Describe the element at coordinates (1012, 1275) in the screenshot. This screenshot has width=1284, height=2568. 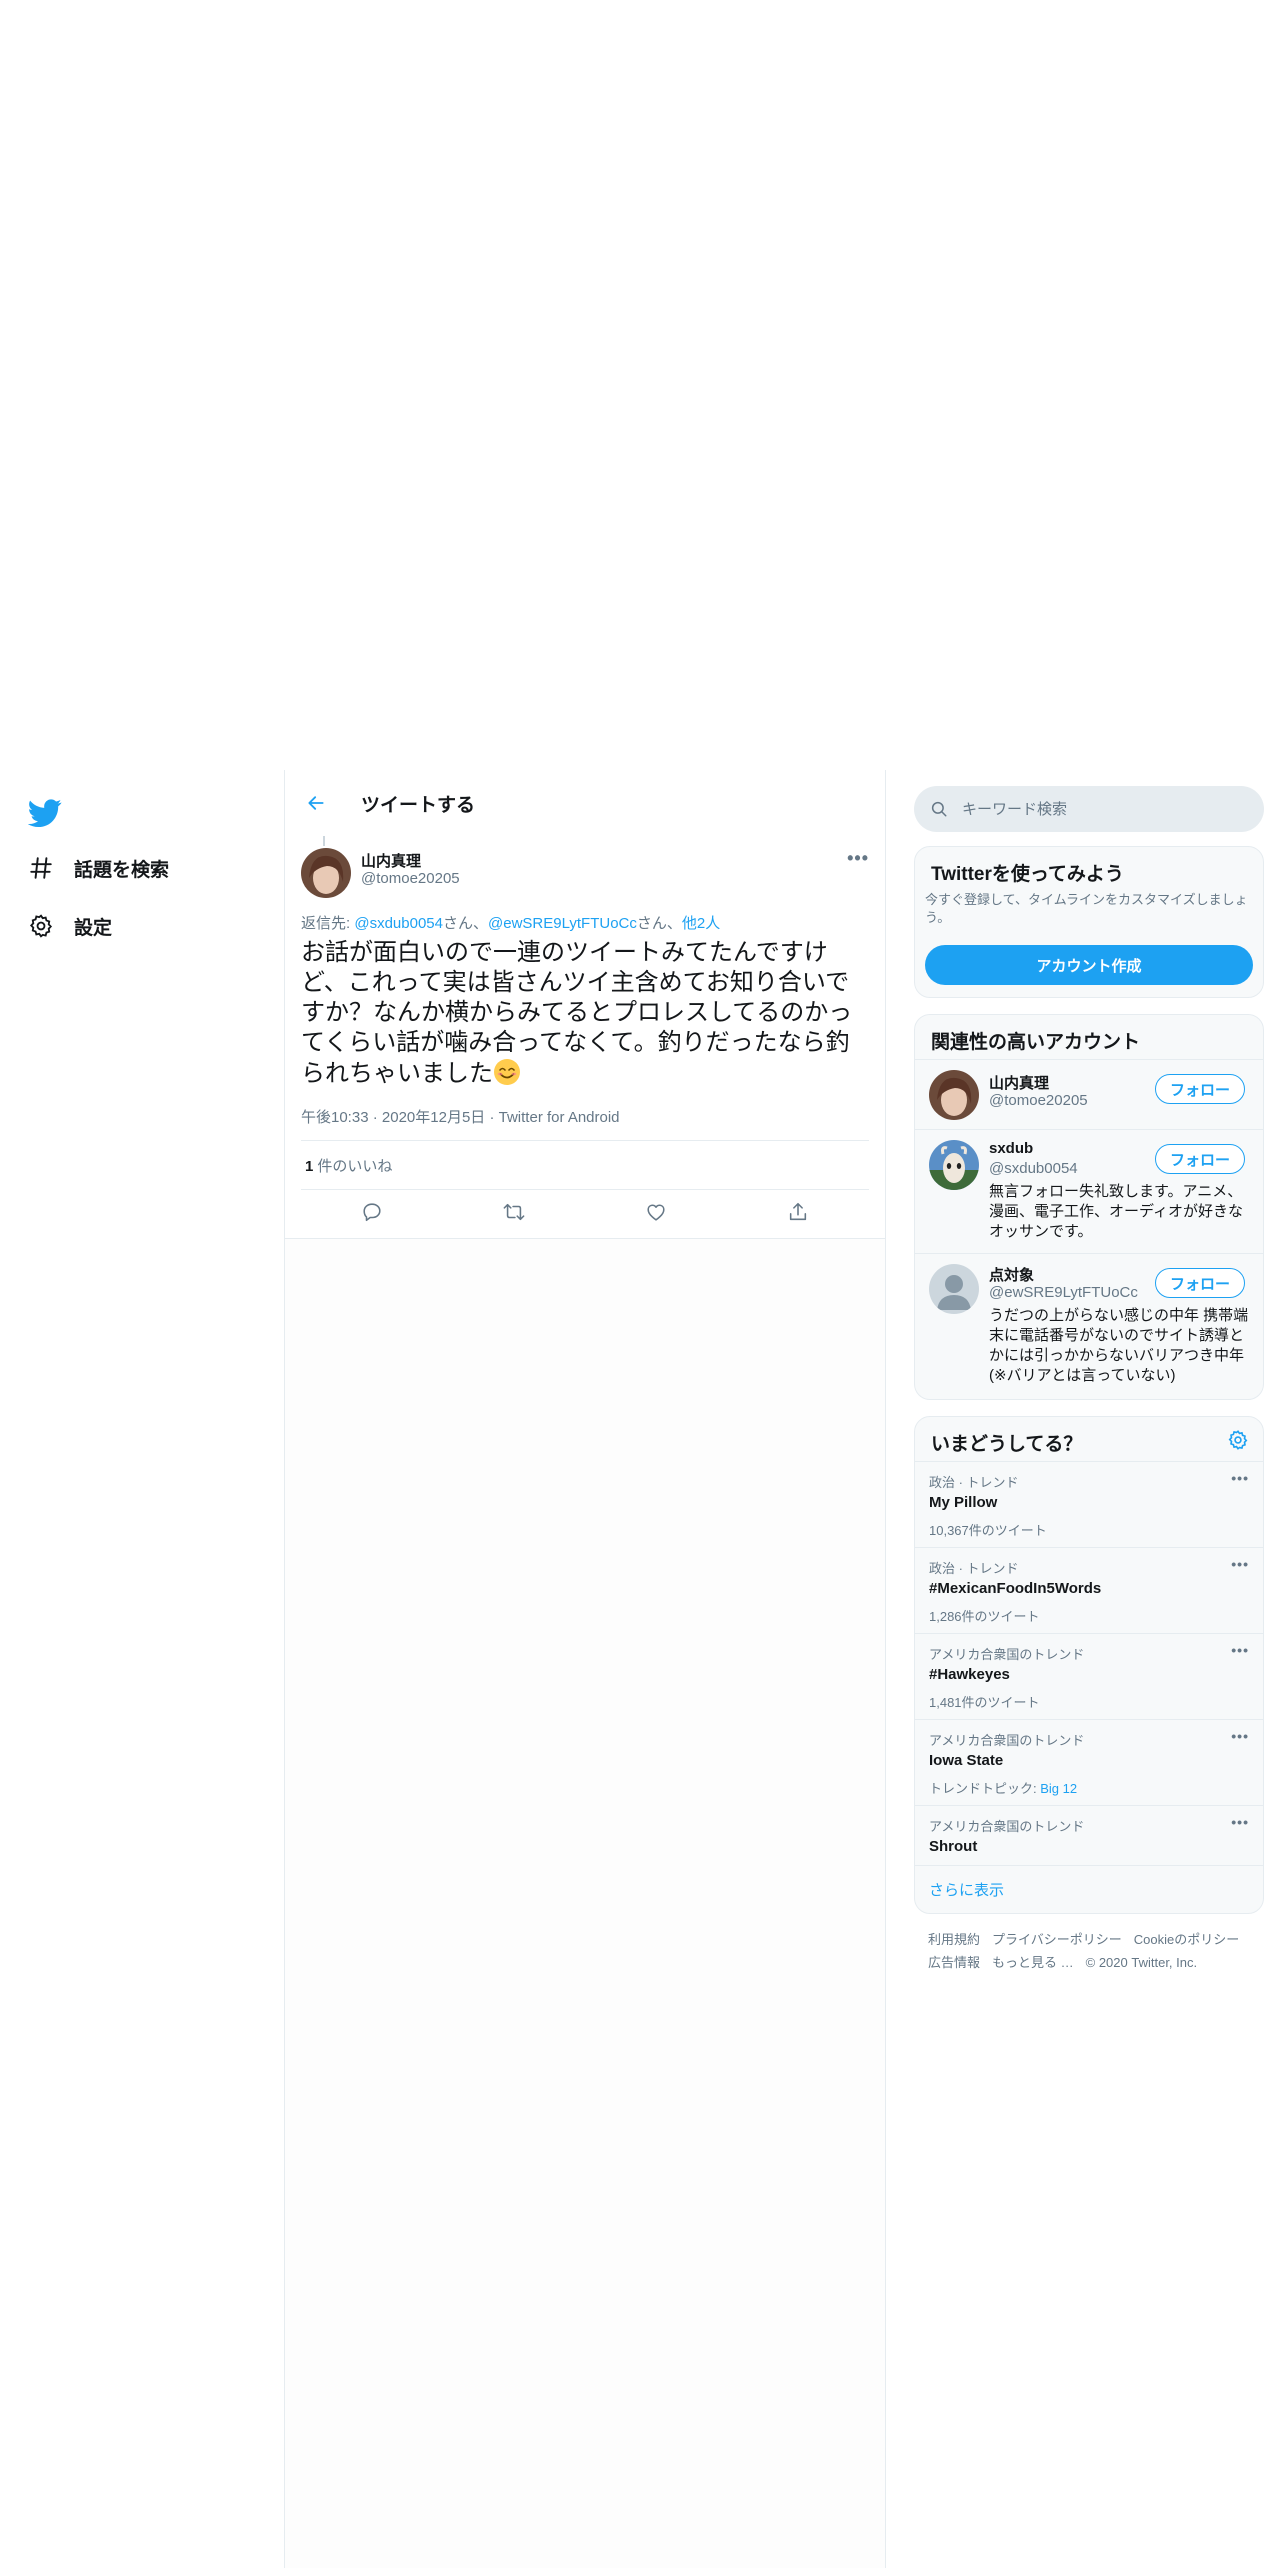
I see `account-name: 点対象` at that location.